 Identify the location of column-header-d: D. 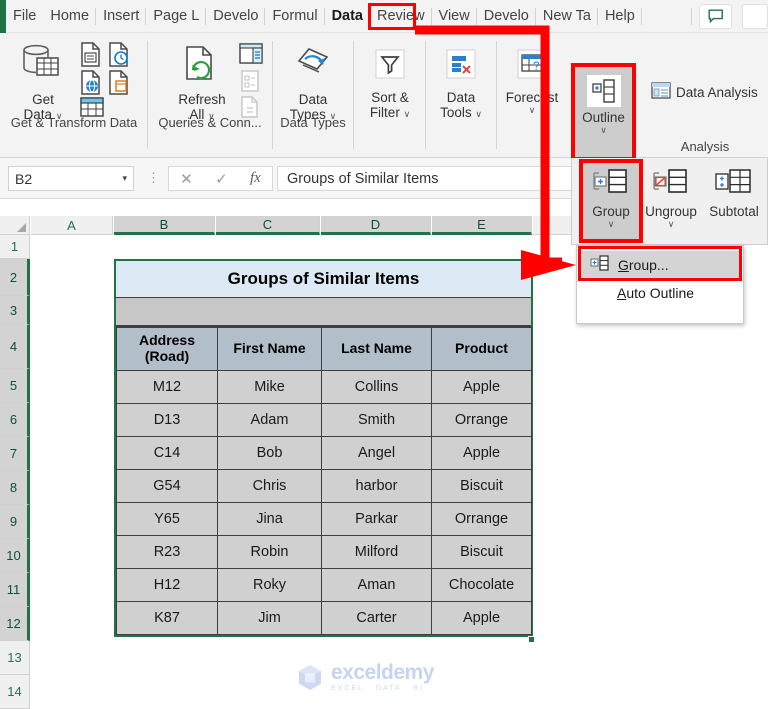
(376, 225).